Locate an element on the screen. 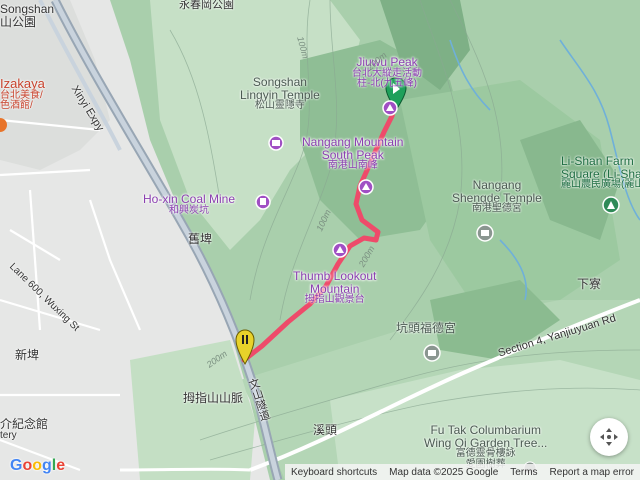 The width and height of the screenshot is (640, 480). memorial-sub: tery is located at coordinates (8, 435).